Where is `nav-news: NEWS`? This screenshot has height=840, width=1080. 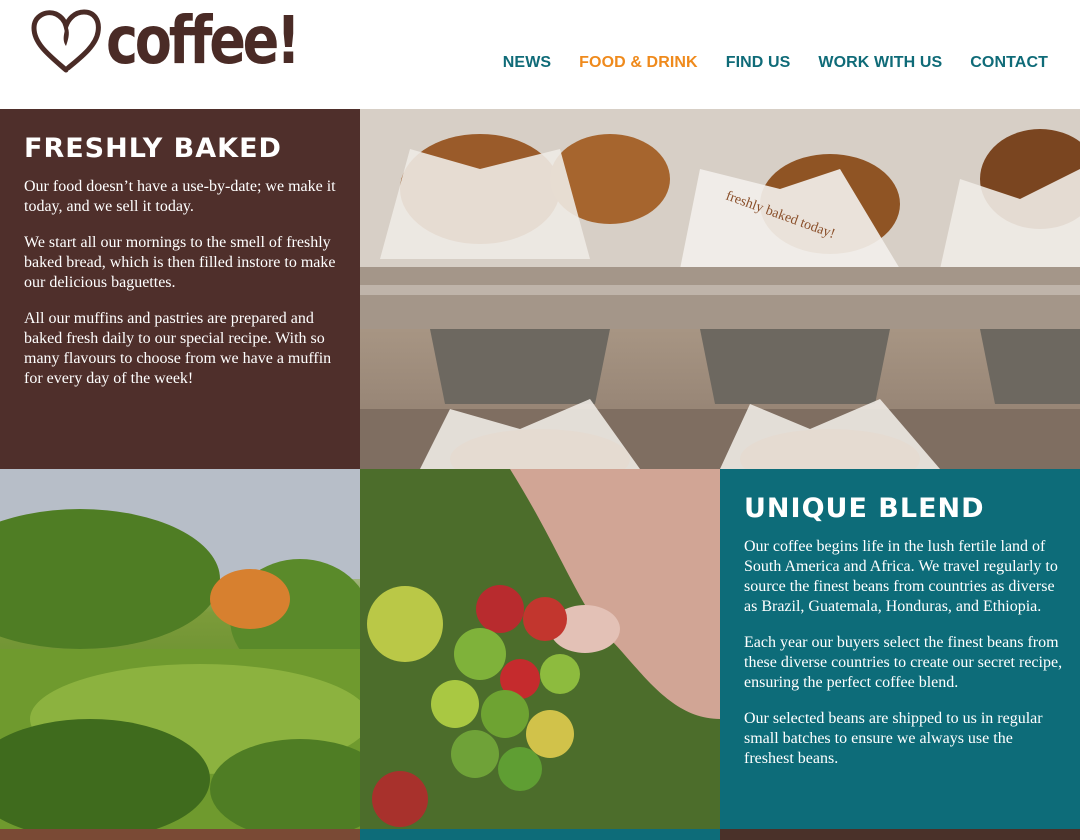 nav-news: NEWS is located at coordinates (527, 63).